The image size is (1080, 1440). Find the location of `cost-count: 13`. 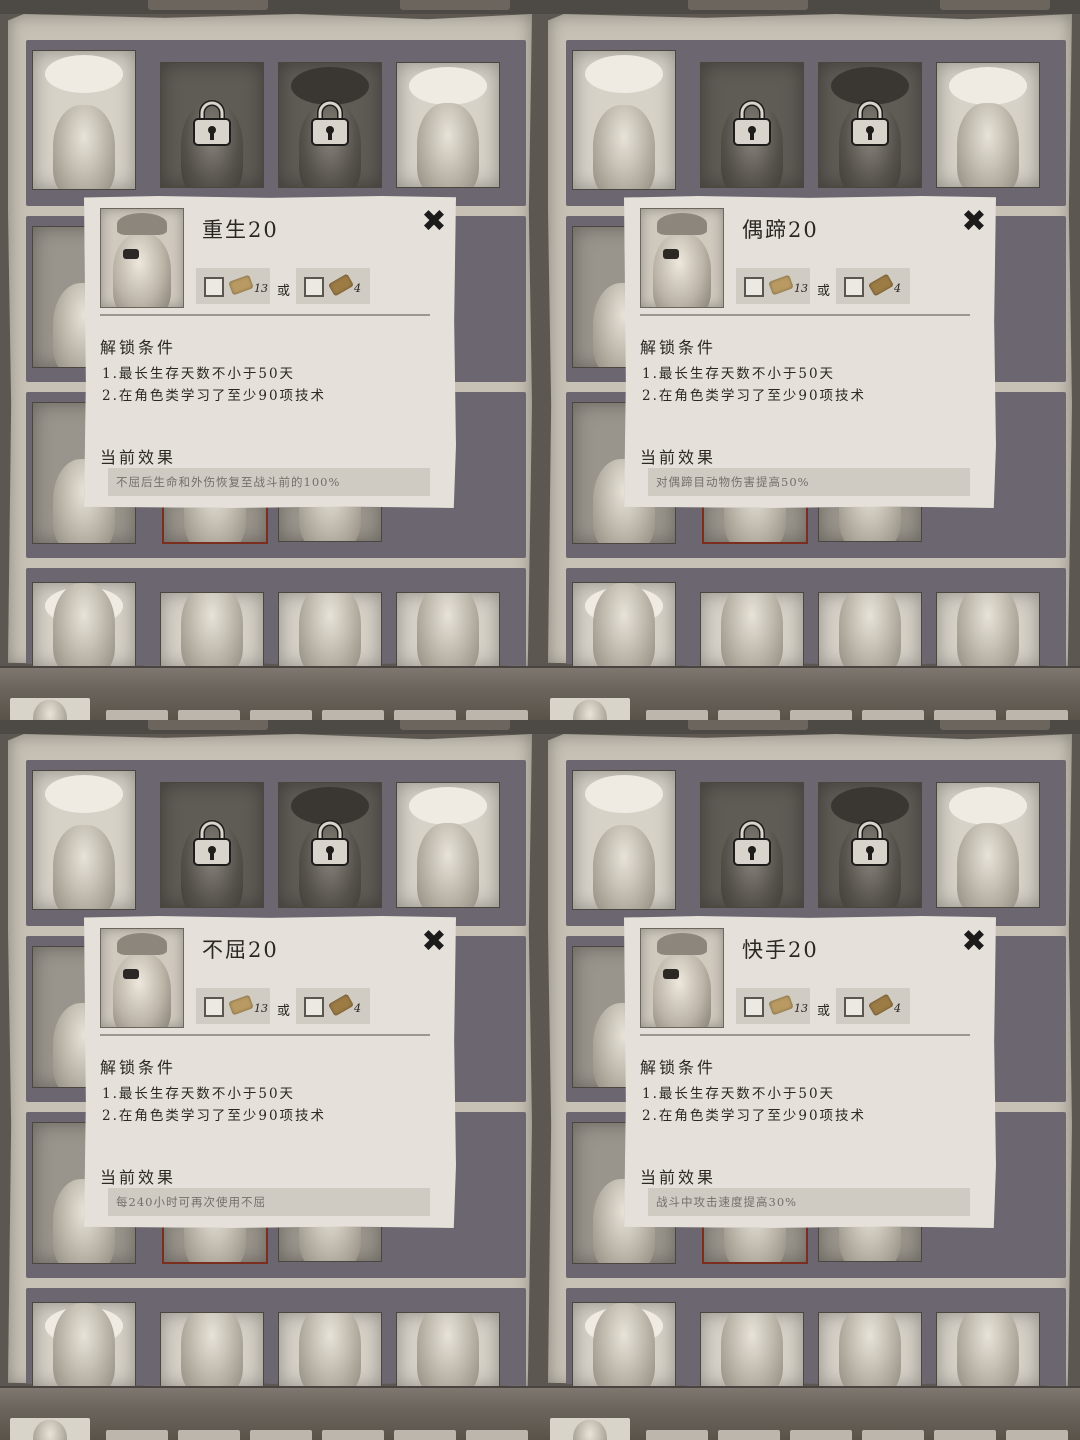

cost-count: 13 is located at coordinates (261, 1008).